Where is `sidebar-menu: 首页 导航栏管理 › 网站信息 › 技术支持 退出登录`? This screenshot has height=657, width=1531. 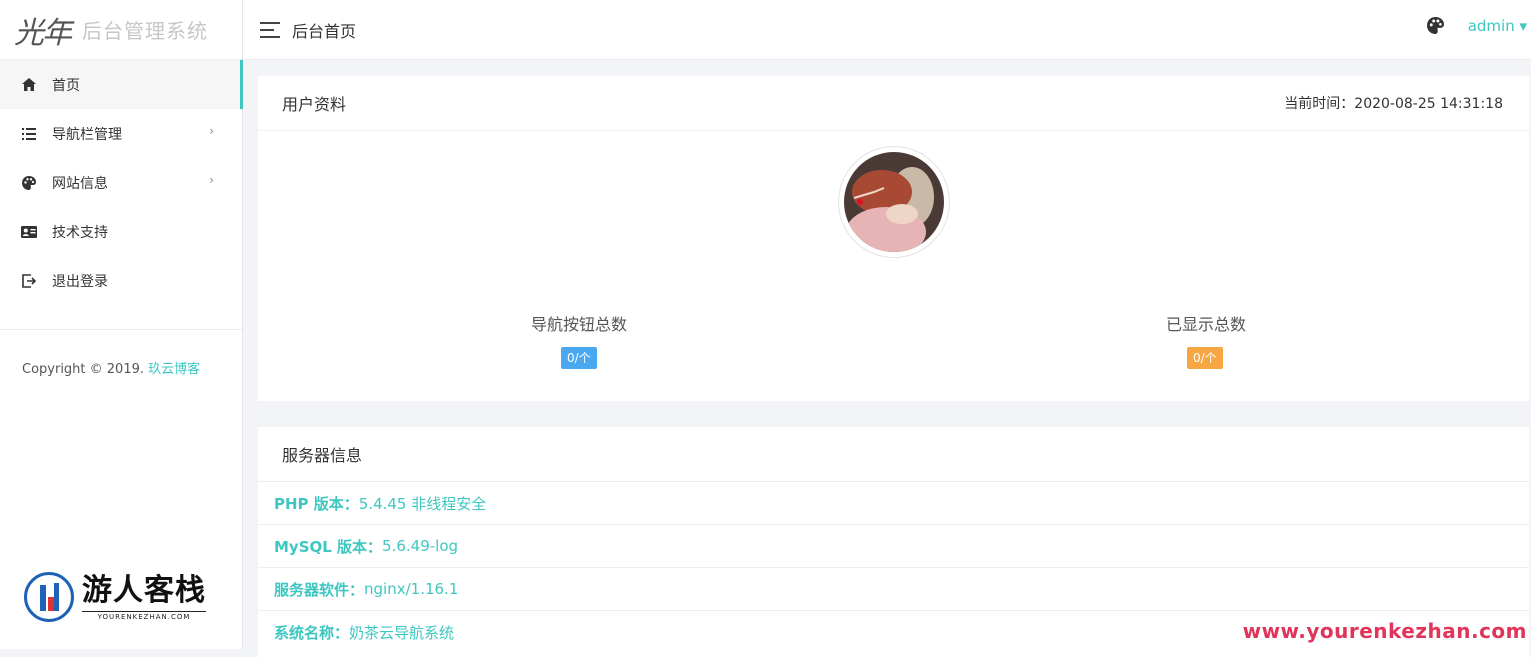
sidebar-menu: 首页 导航栏管理 › 网站信息 › 技术支持 退出登录 is located at coordinates (121, 182).